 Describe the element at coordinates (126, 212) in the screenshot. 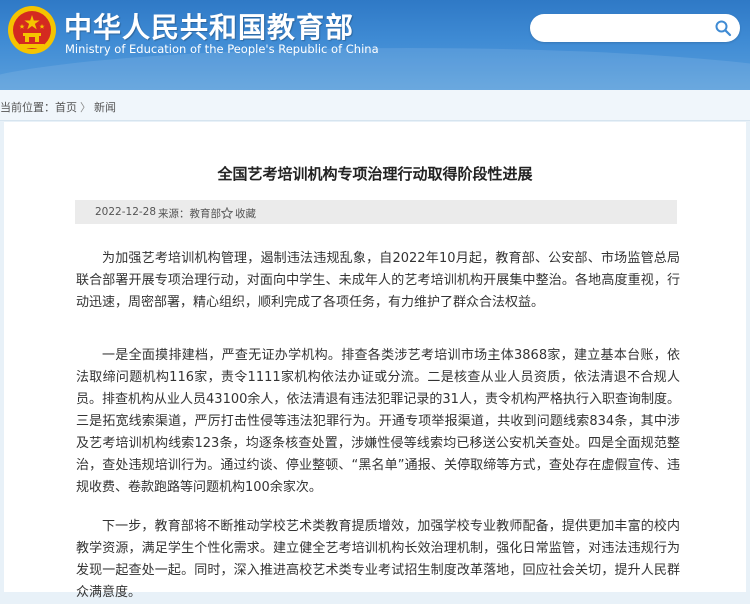

I see `article-date: 2022-12-28` at that location.